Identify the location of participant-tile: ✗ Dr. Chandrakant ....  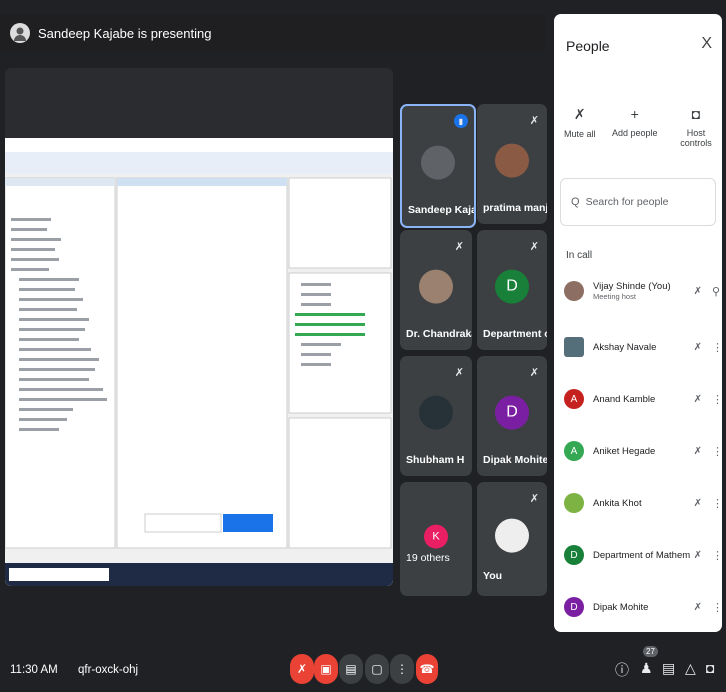
(436, 290).